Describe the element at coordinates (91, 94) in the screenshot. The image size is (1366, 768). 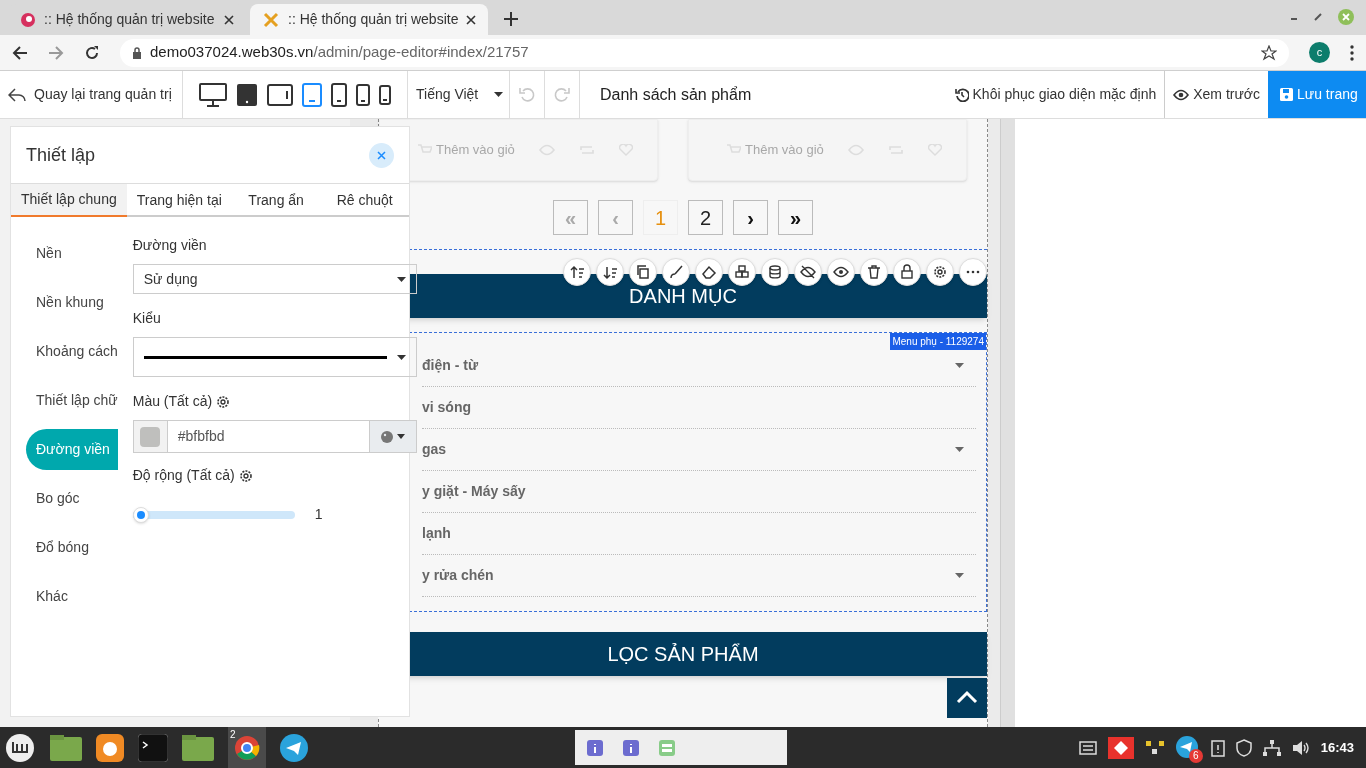
I see `back-button: Quay lại trang quản trị` at that location.